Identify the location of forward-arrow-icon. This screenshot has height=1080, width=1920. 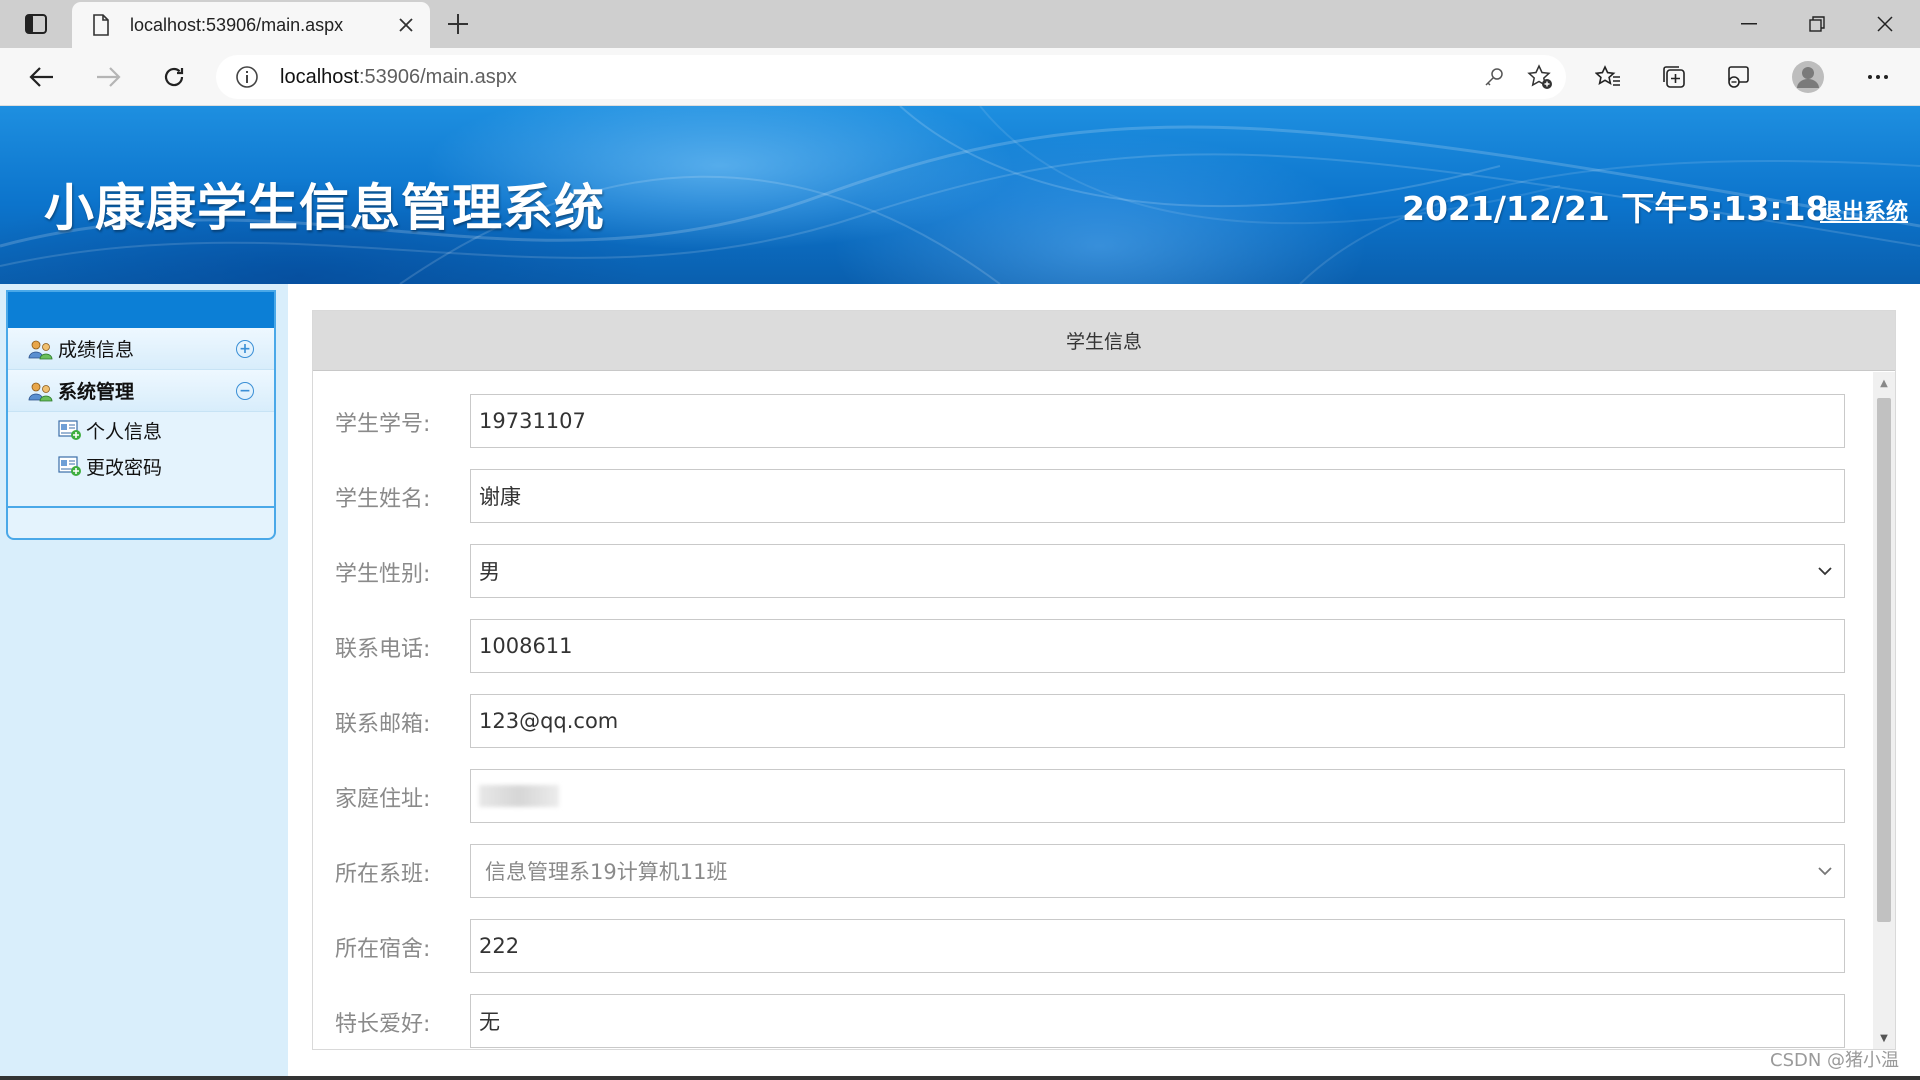
(108, 77).